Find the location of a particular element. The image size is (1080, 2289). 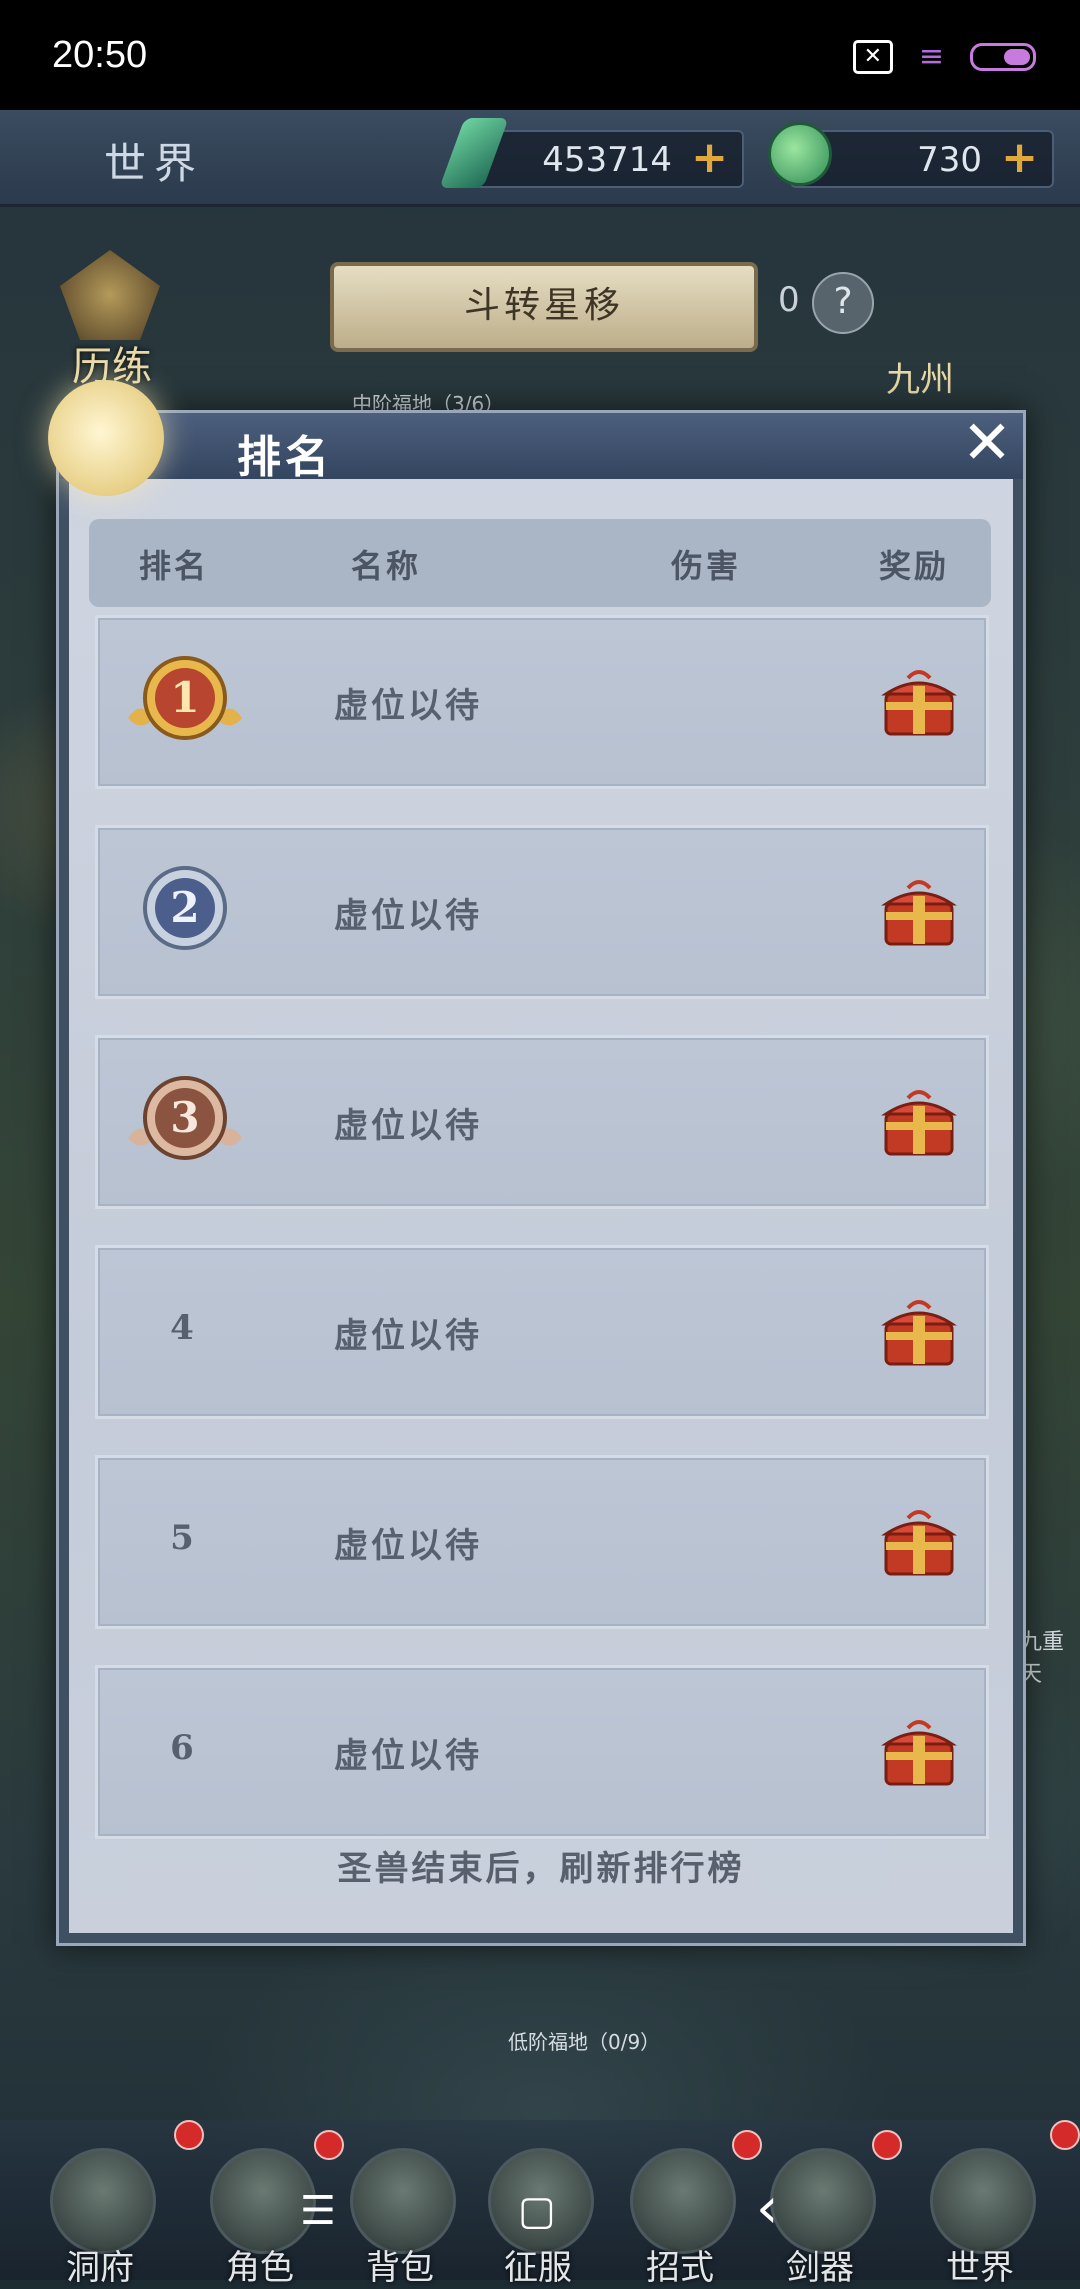

currency-jade-value: 730 is located at coordinates (949, 160).